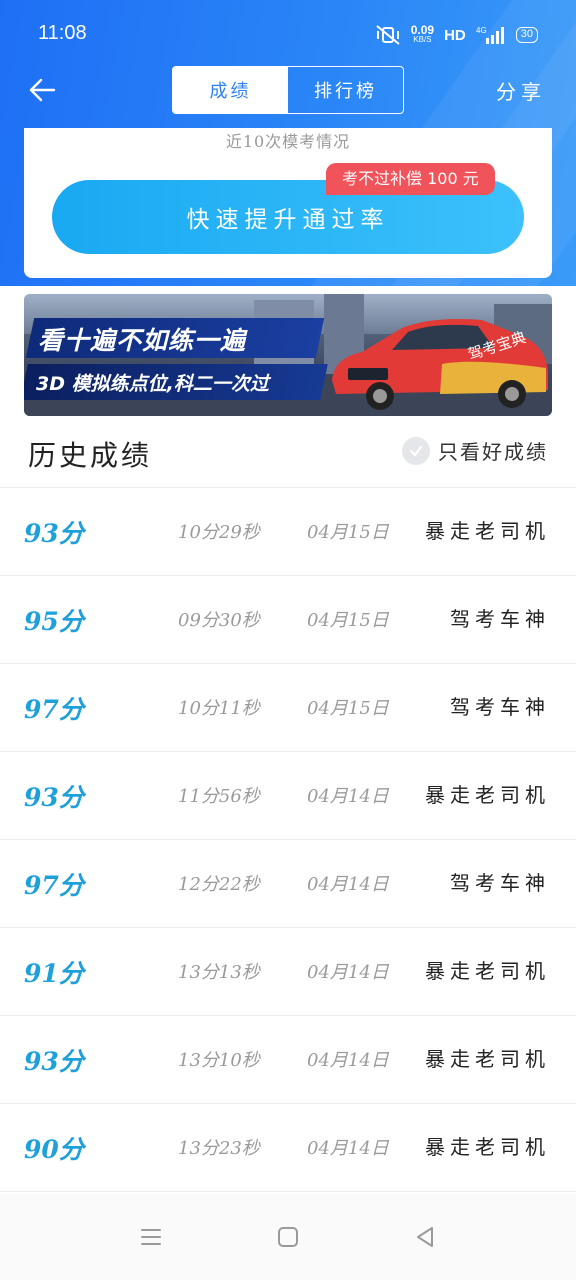  I want to click on system-nav-bar, so click(288, 1237).